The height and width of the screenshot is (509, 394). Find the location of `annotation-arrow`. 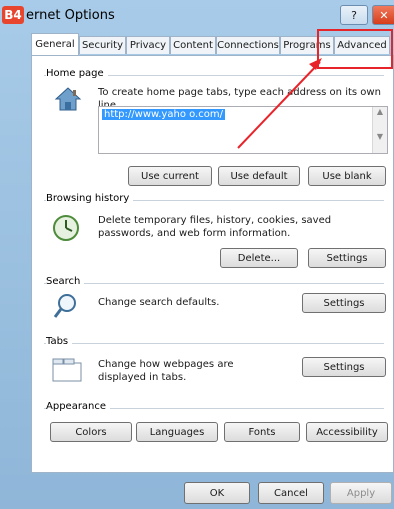

annotation-arrow is located at coordinates (279, 105).